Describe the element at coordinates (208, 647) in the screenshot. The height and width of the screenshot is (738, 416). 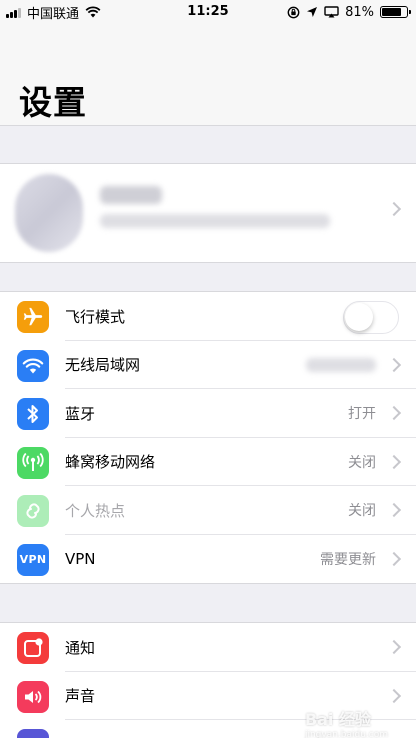
I see `settings-row-notifications: 通知` at that location.